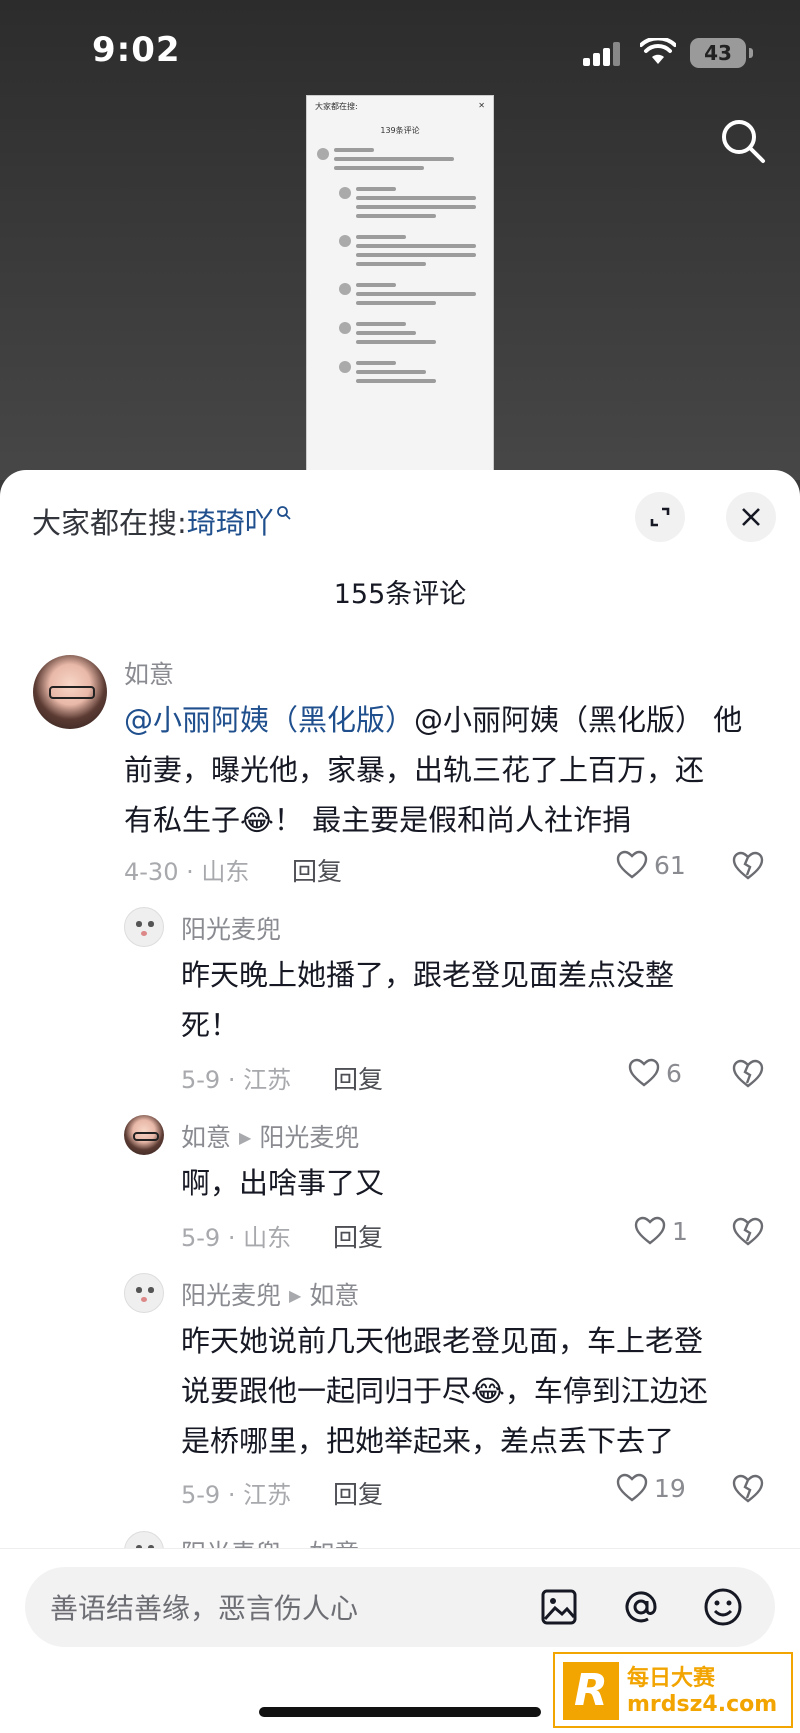  Describe the element at coordinates (400, 1712) in the screenshot. I see `home-indicator` at that location.